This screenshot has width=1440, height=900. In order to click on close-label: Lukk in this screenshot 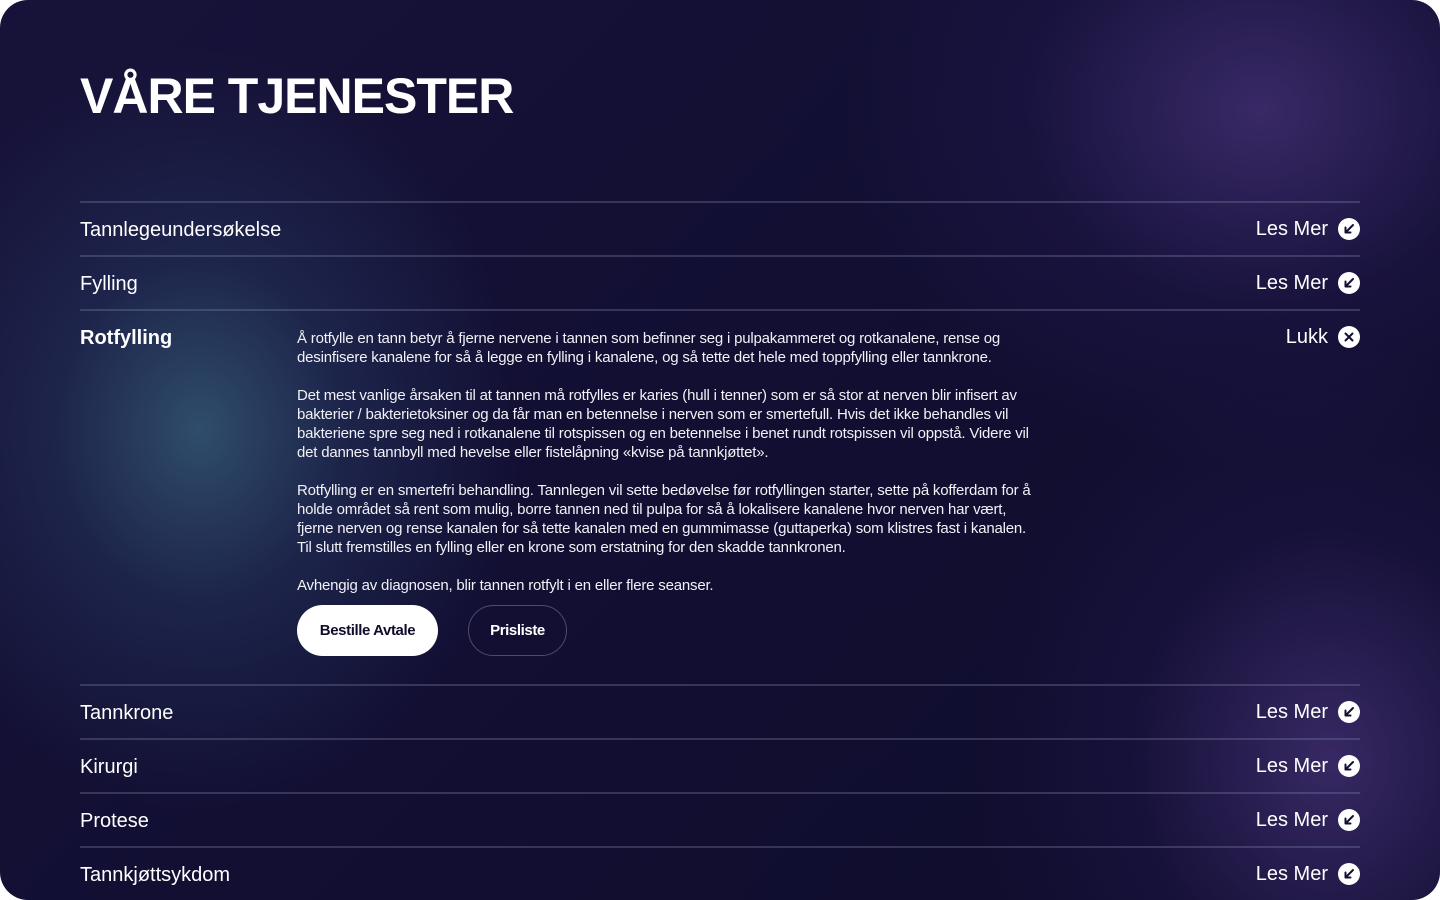, I will do `click(1306, 337)`.